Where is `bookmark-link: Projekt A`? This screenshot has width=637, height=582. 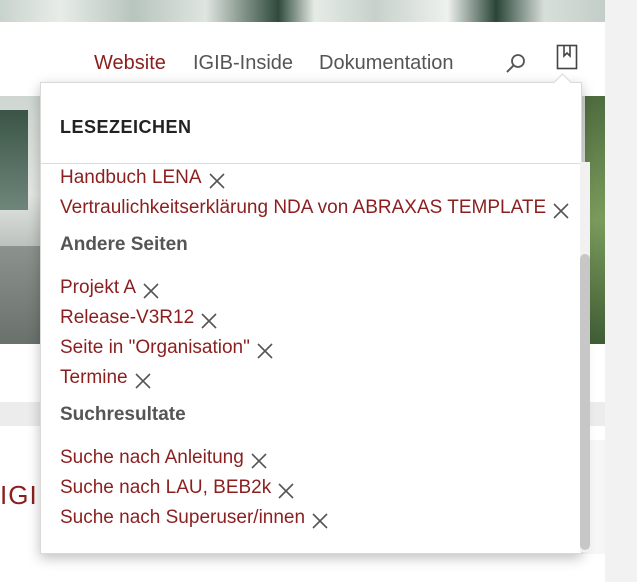 bookmark-link: Projekt A is located at coordinates (98, 288).